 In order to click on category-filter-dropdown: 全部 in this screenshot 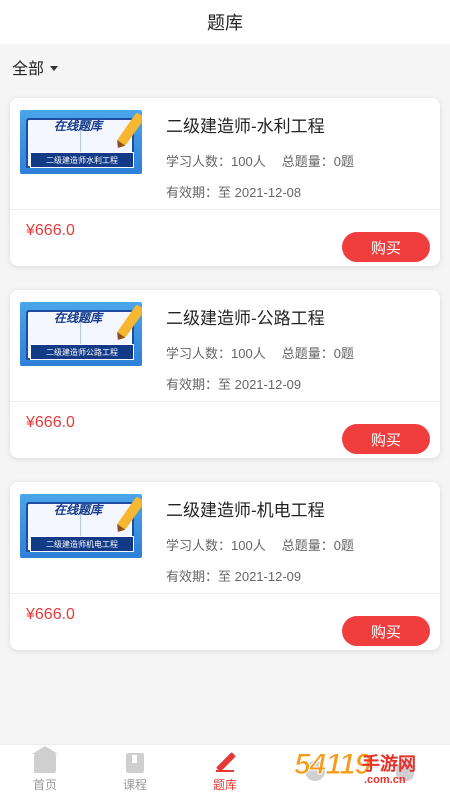, I will do `click(35, 67)`.